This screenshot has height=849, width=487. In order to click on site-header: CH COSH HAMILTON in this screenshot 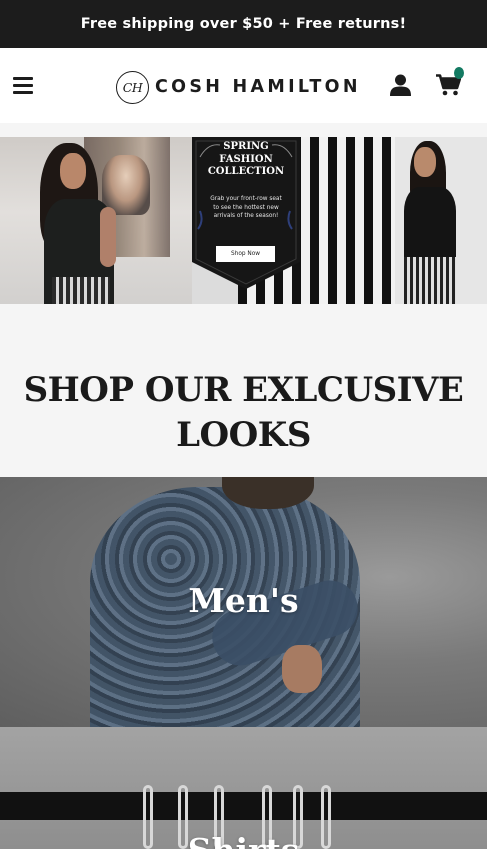, I will do `click(243, 85)`.